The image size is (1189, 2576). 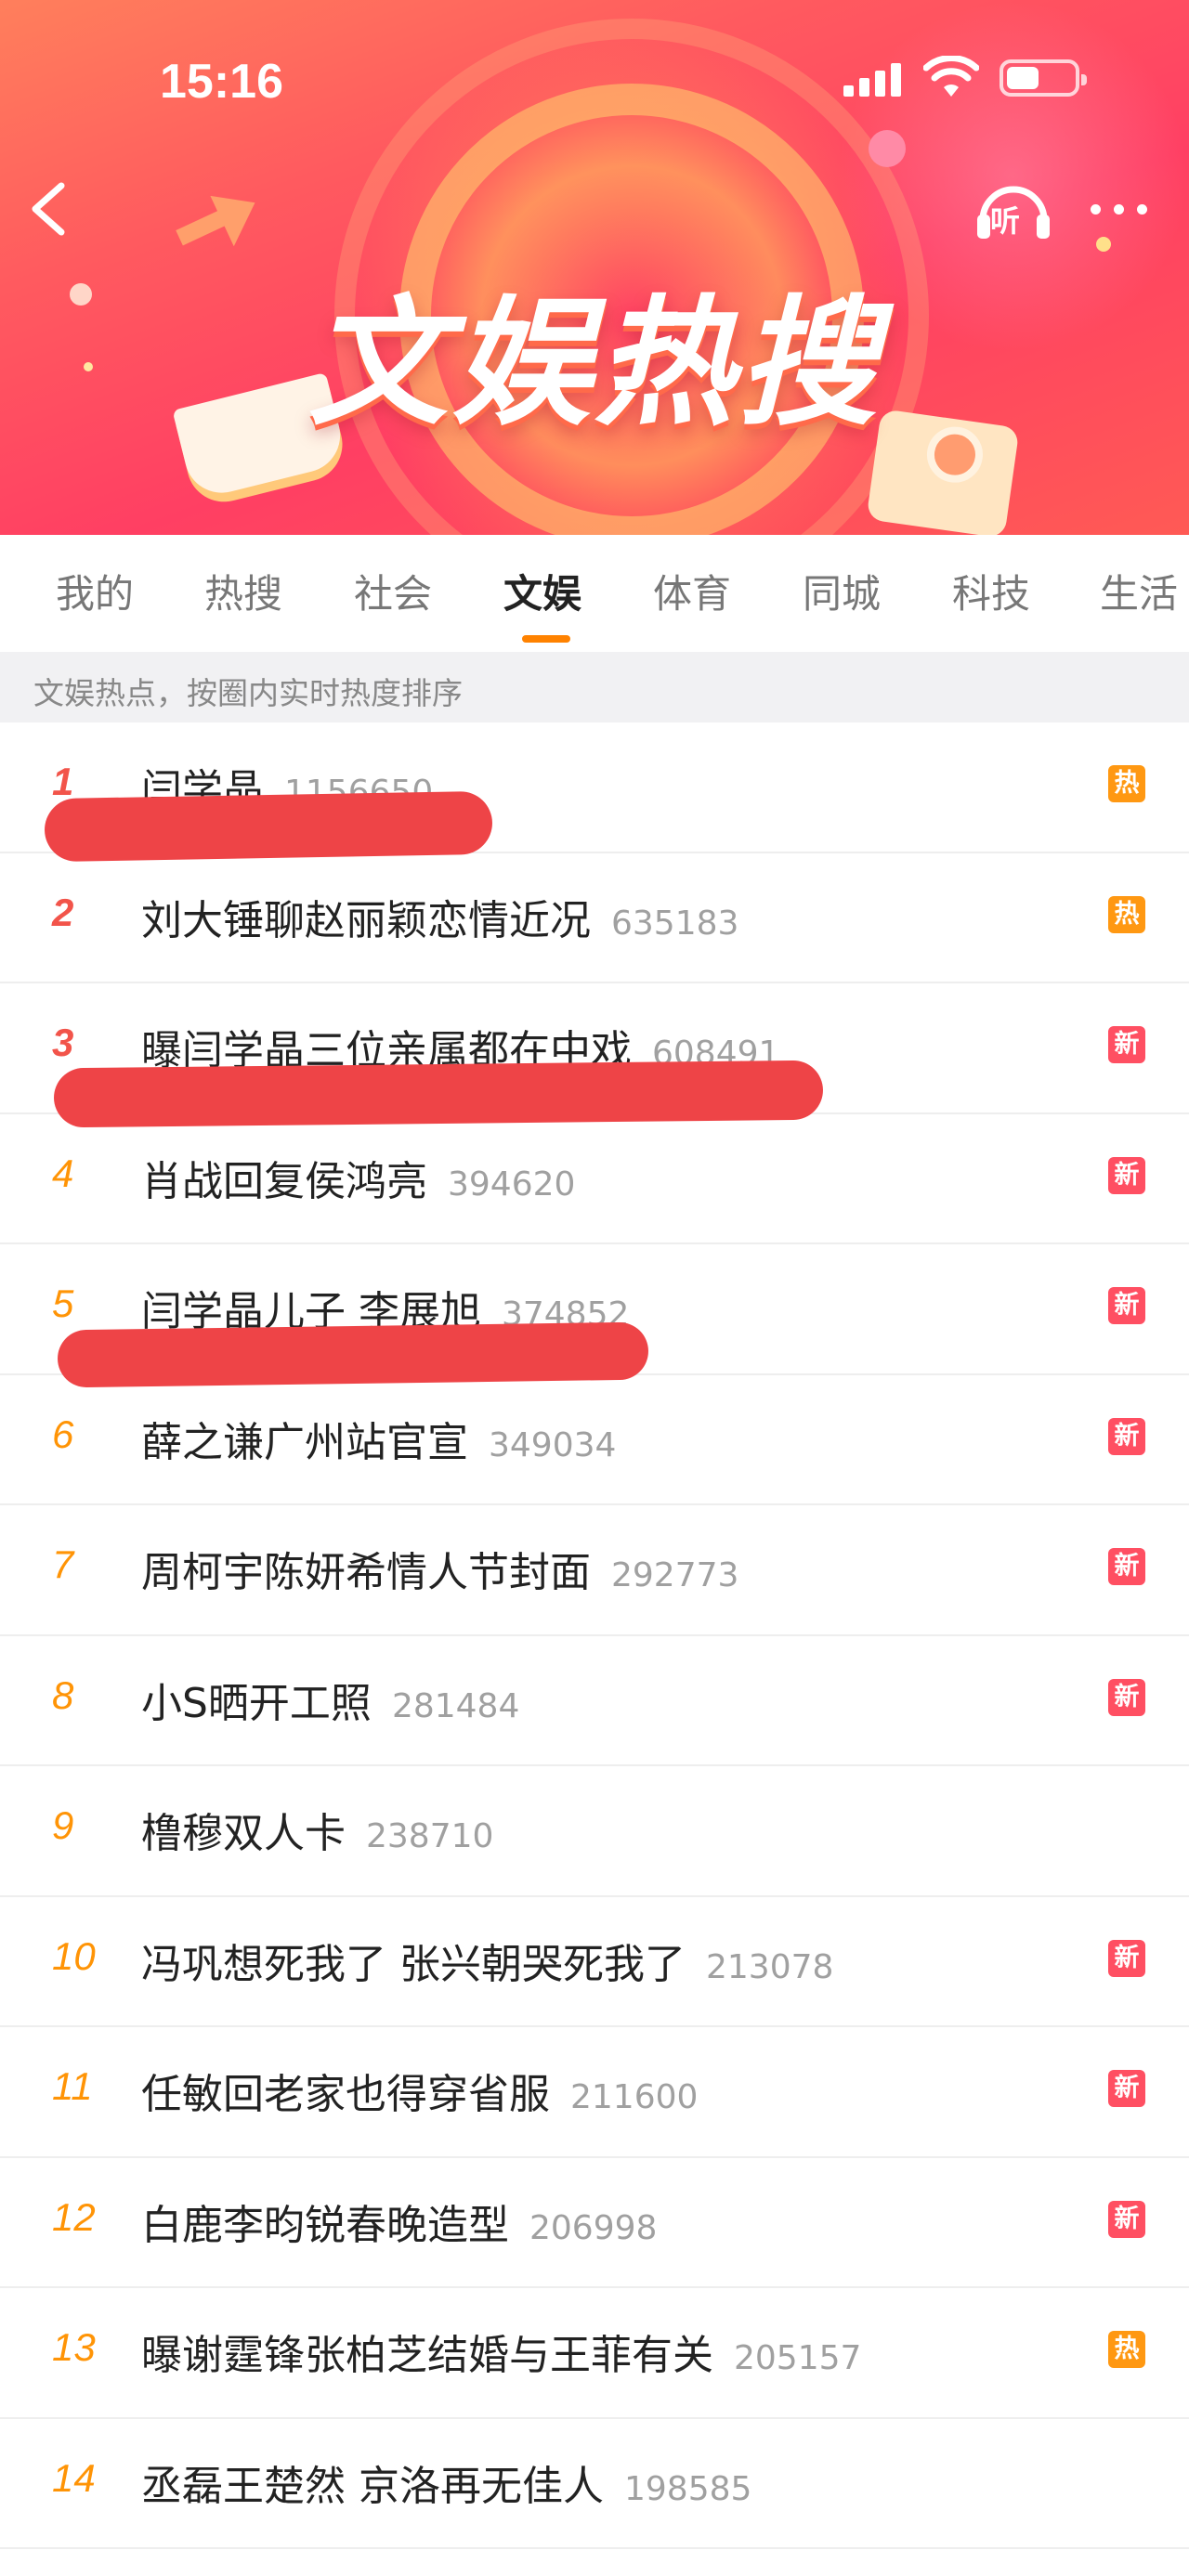 I want to click on rank-number: 4, so click(x=63, y=1173).